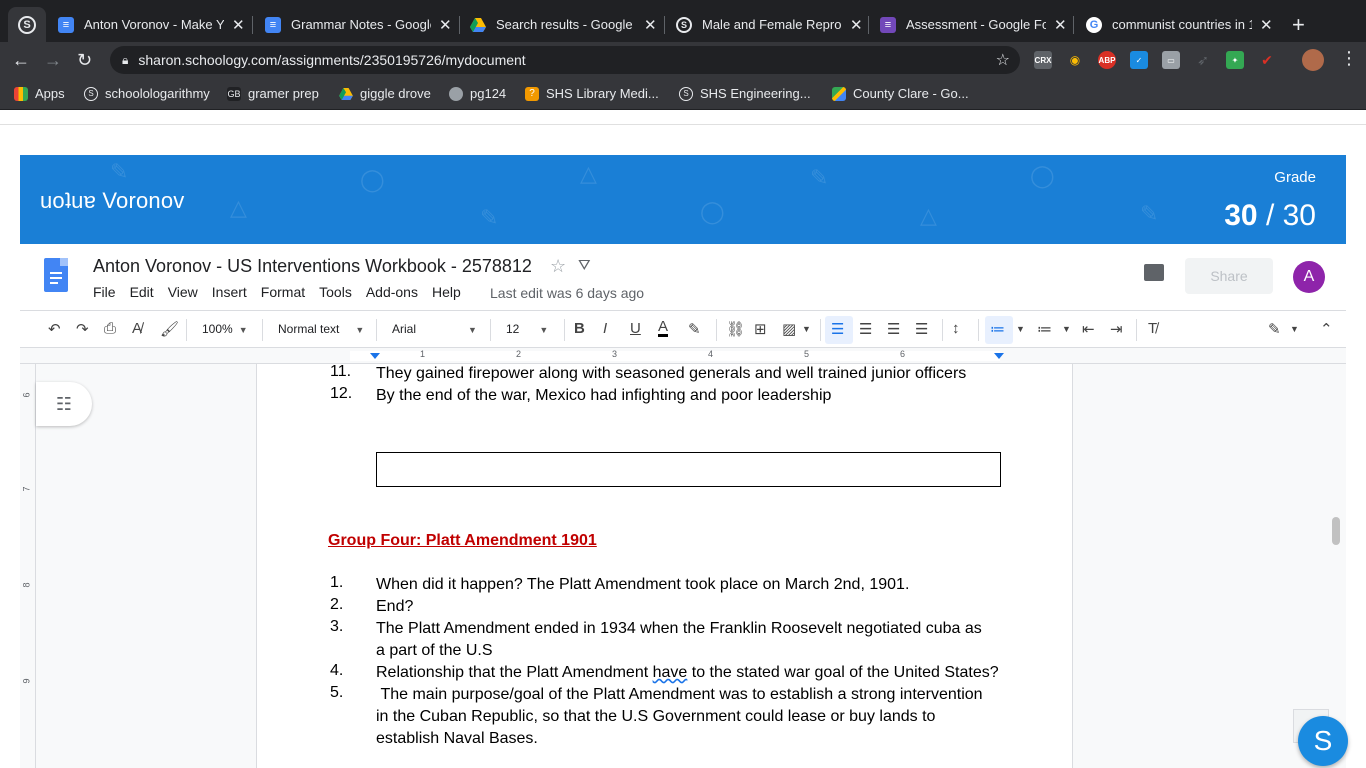  I want to click on editing-mode-icon: ✎, so click(1274, 329).